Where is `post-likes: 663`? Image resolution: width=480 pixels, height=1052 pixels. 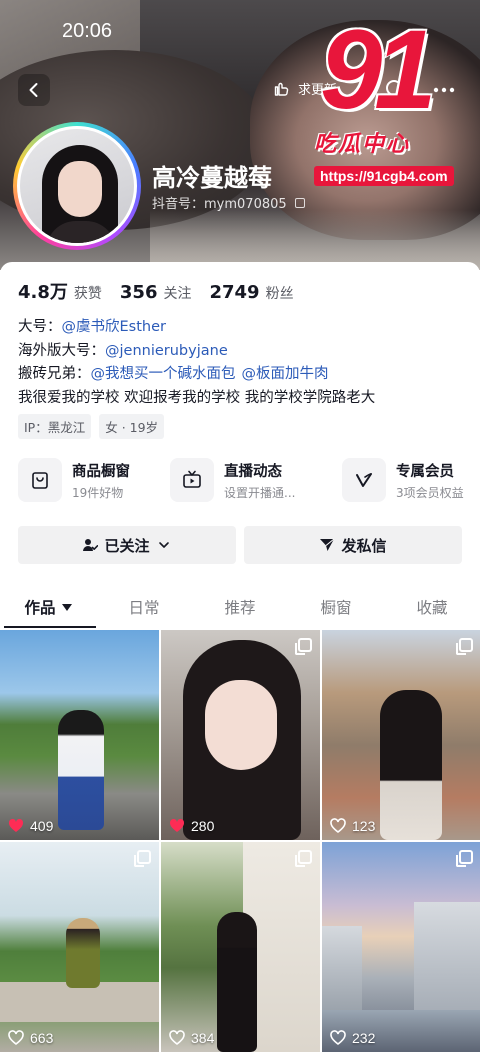 post-likes: 663 is located at coordinates (30, 1038).